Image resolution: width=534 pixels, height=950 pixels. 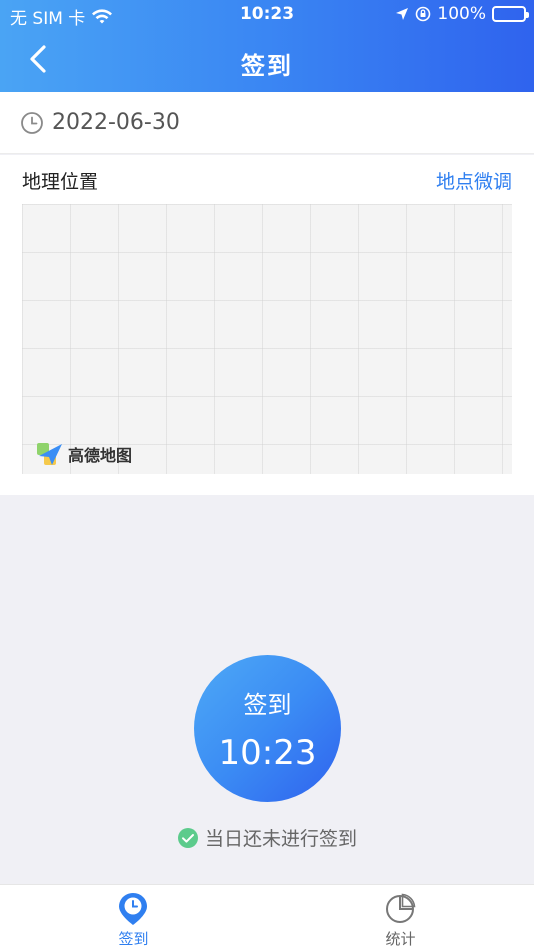 What do you see at coordinates (400, 939) in the screenshot?
I see `tab-label: 统计` at bounding box center [400, 939].